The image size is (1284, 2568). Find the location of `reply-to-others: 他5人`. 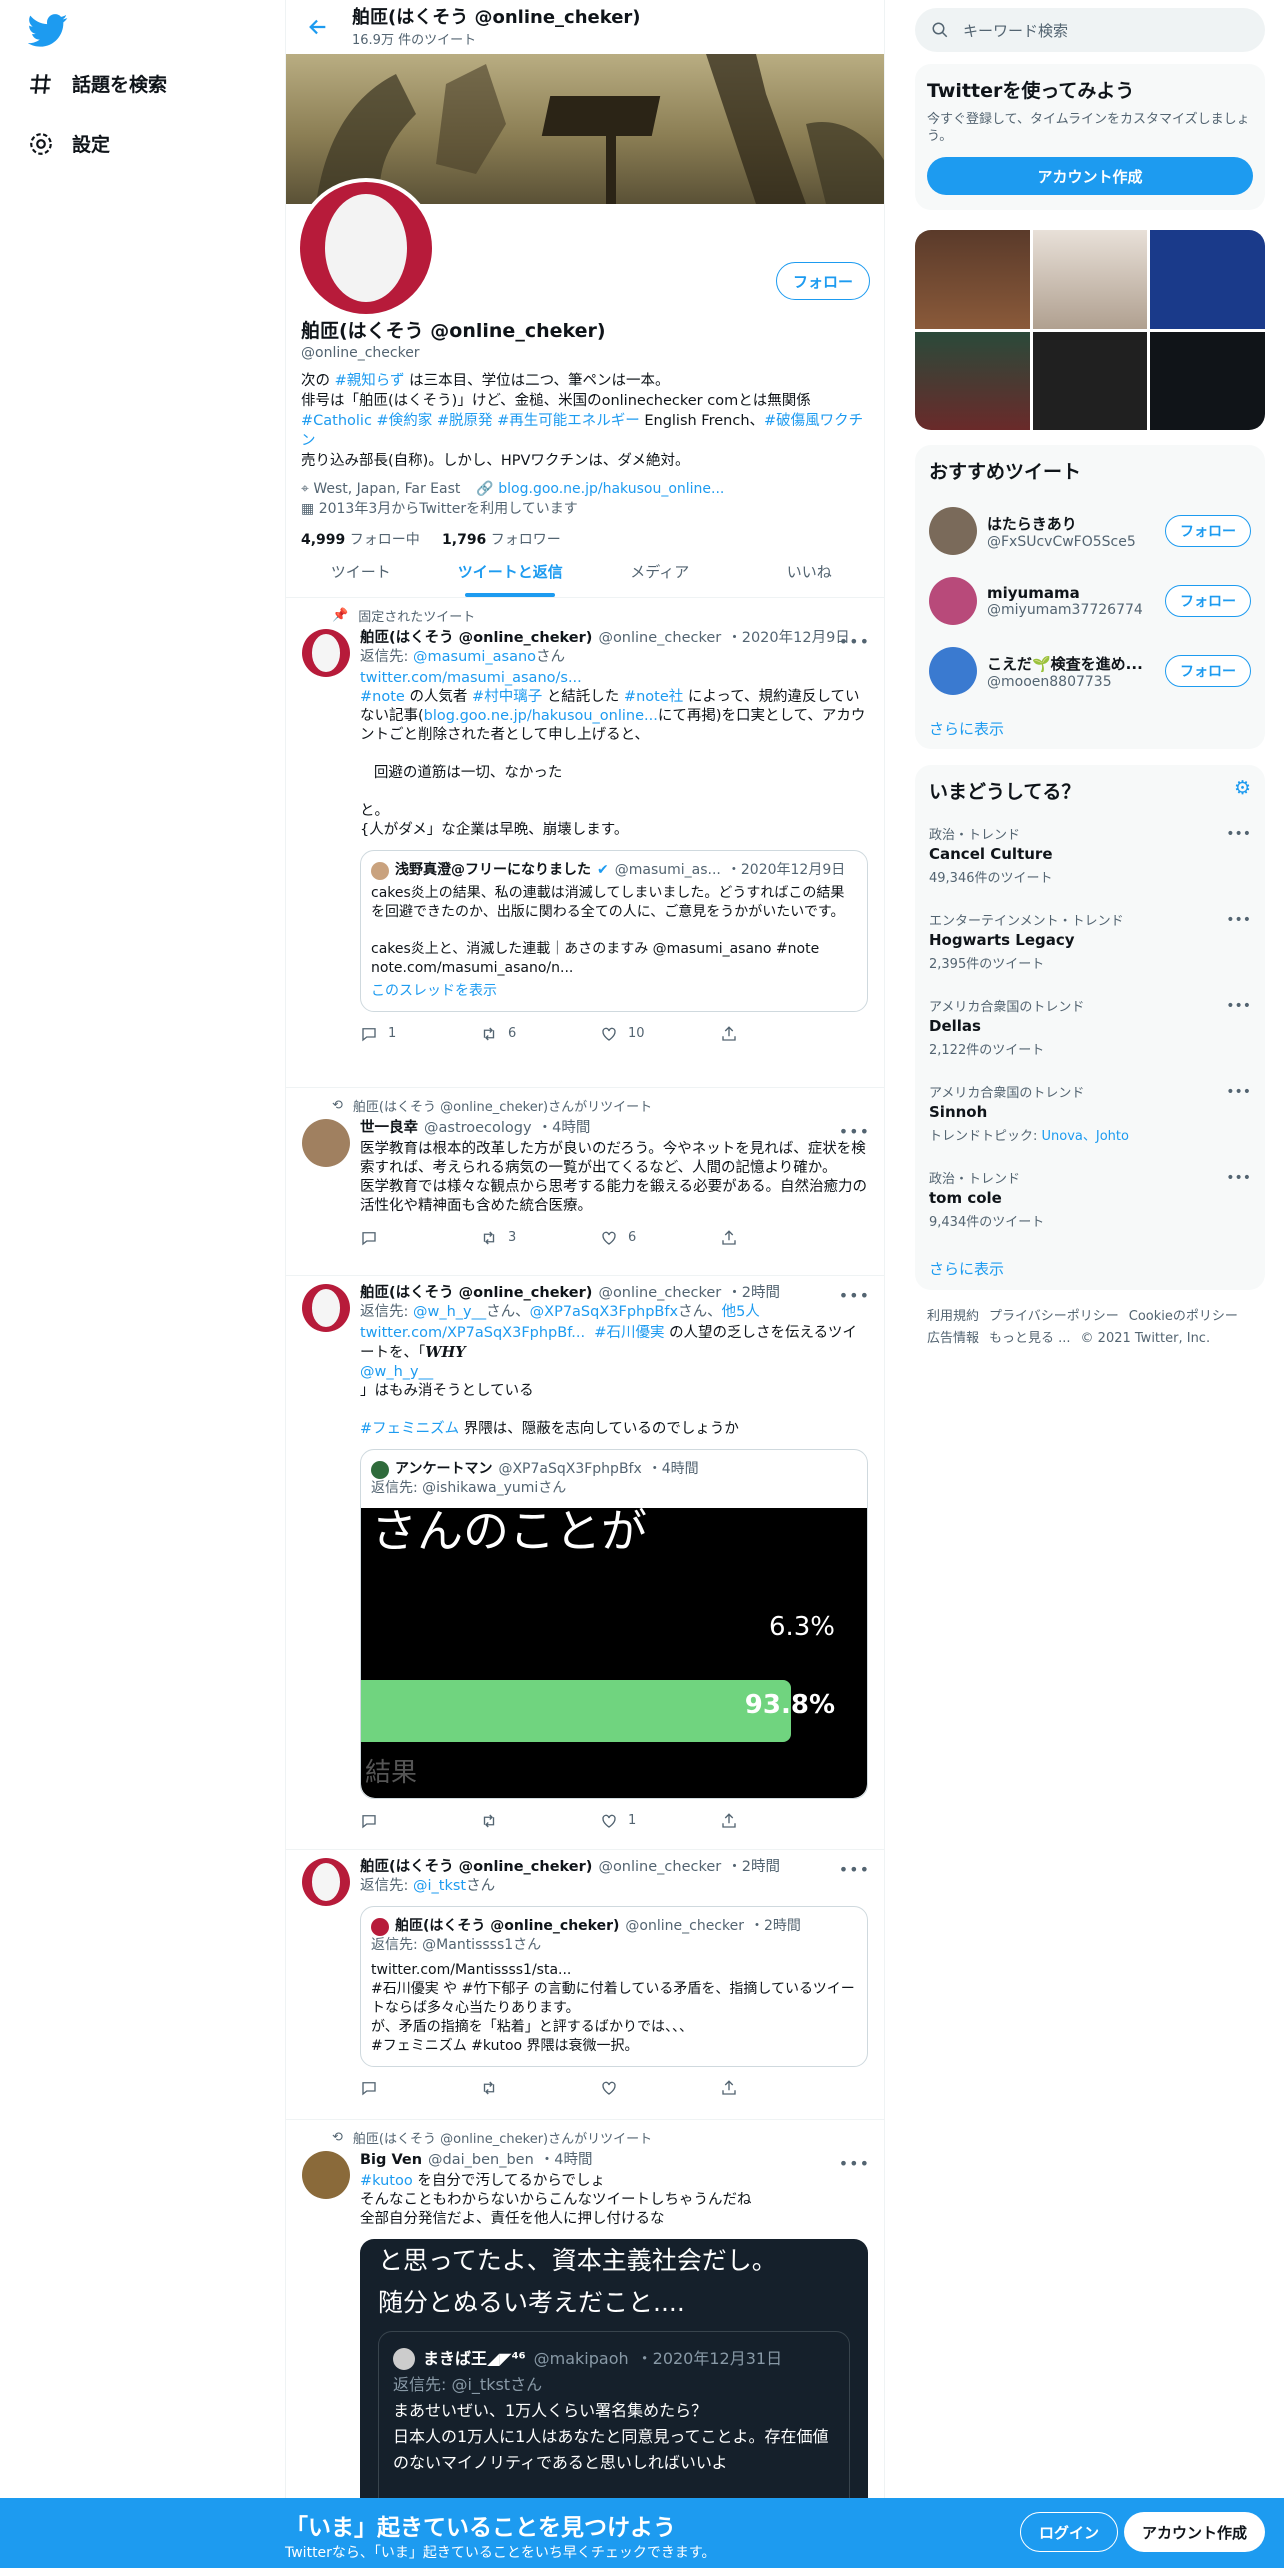

reply-to-others: 他5人 is located at coordinates (741, 1312).